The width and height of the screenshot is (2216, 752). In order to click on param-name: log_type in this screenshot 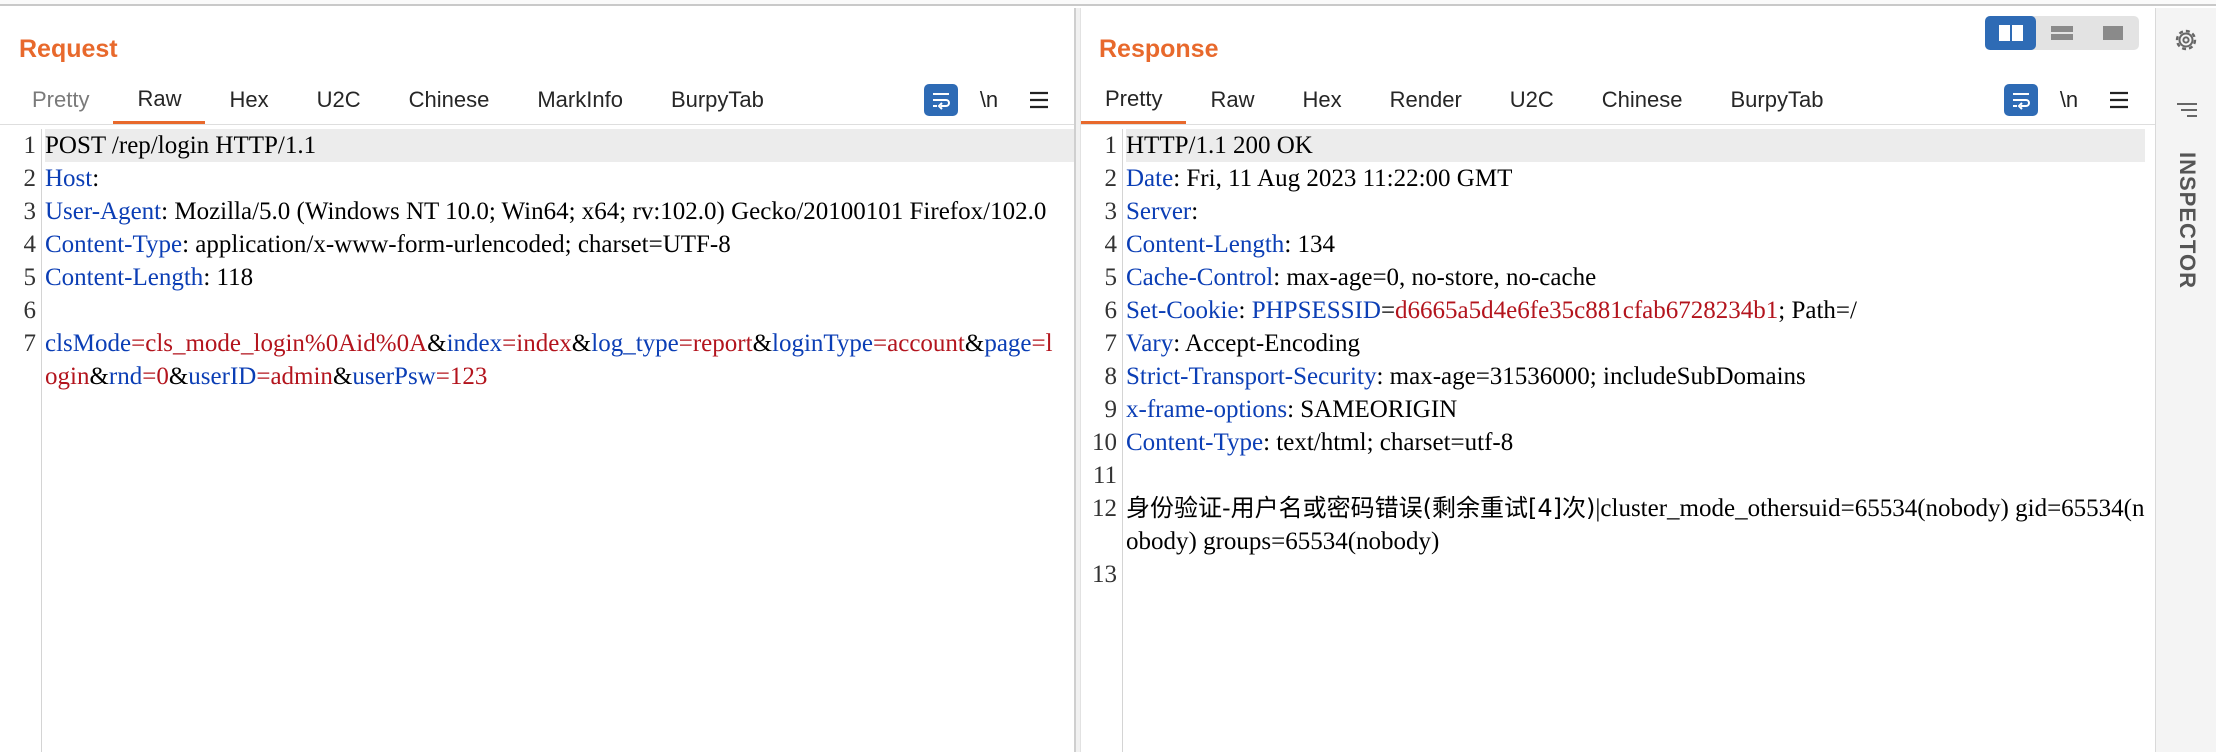, I will do `click(635, 343)`.